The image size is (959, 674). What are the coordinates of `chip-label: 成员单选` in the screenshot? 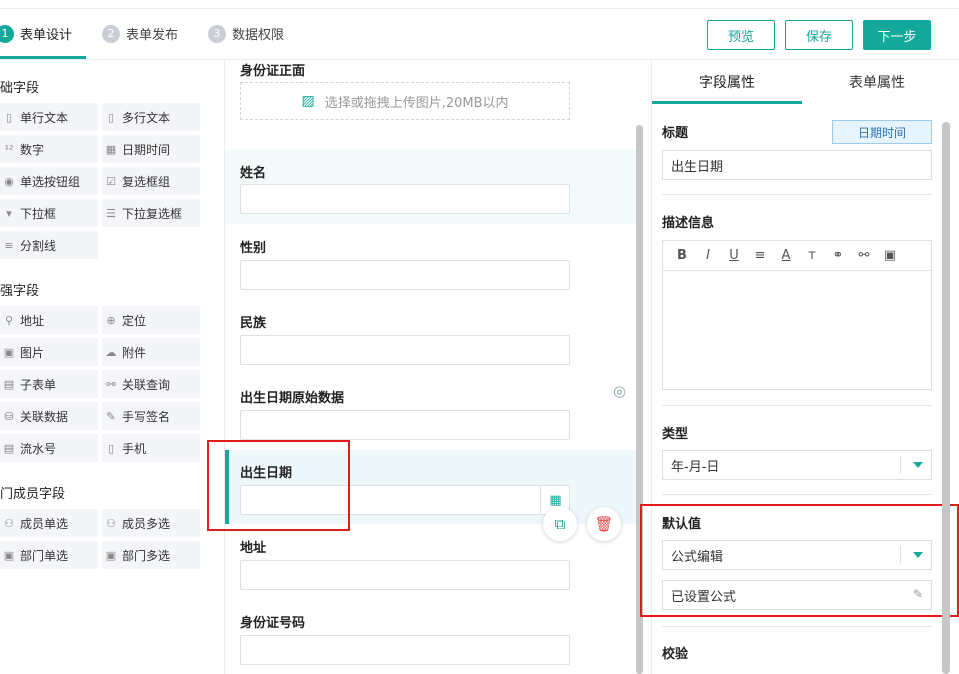 It's located at (44, 523).